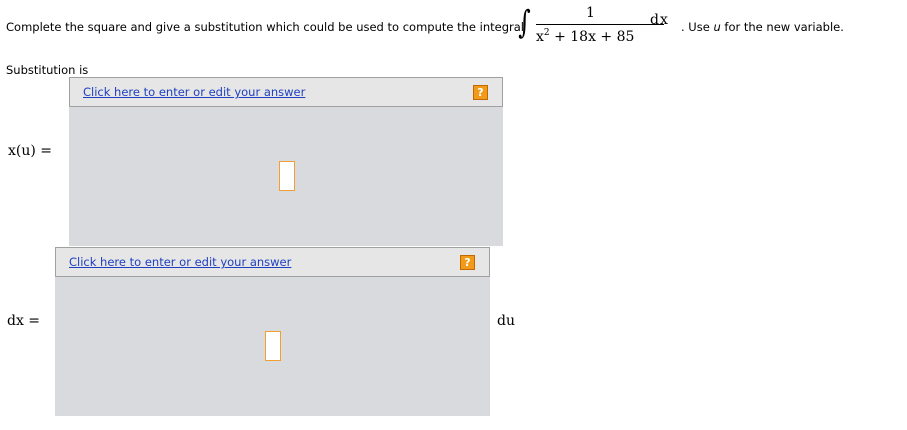 Image resolution: width=907 pixels, height=430 pixels. I want to click on du-label: du, so click(506, 321).